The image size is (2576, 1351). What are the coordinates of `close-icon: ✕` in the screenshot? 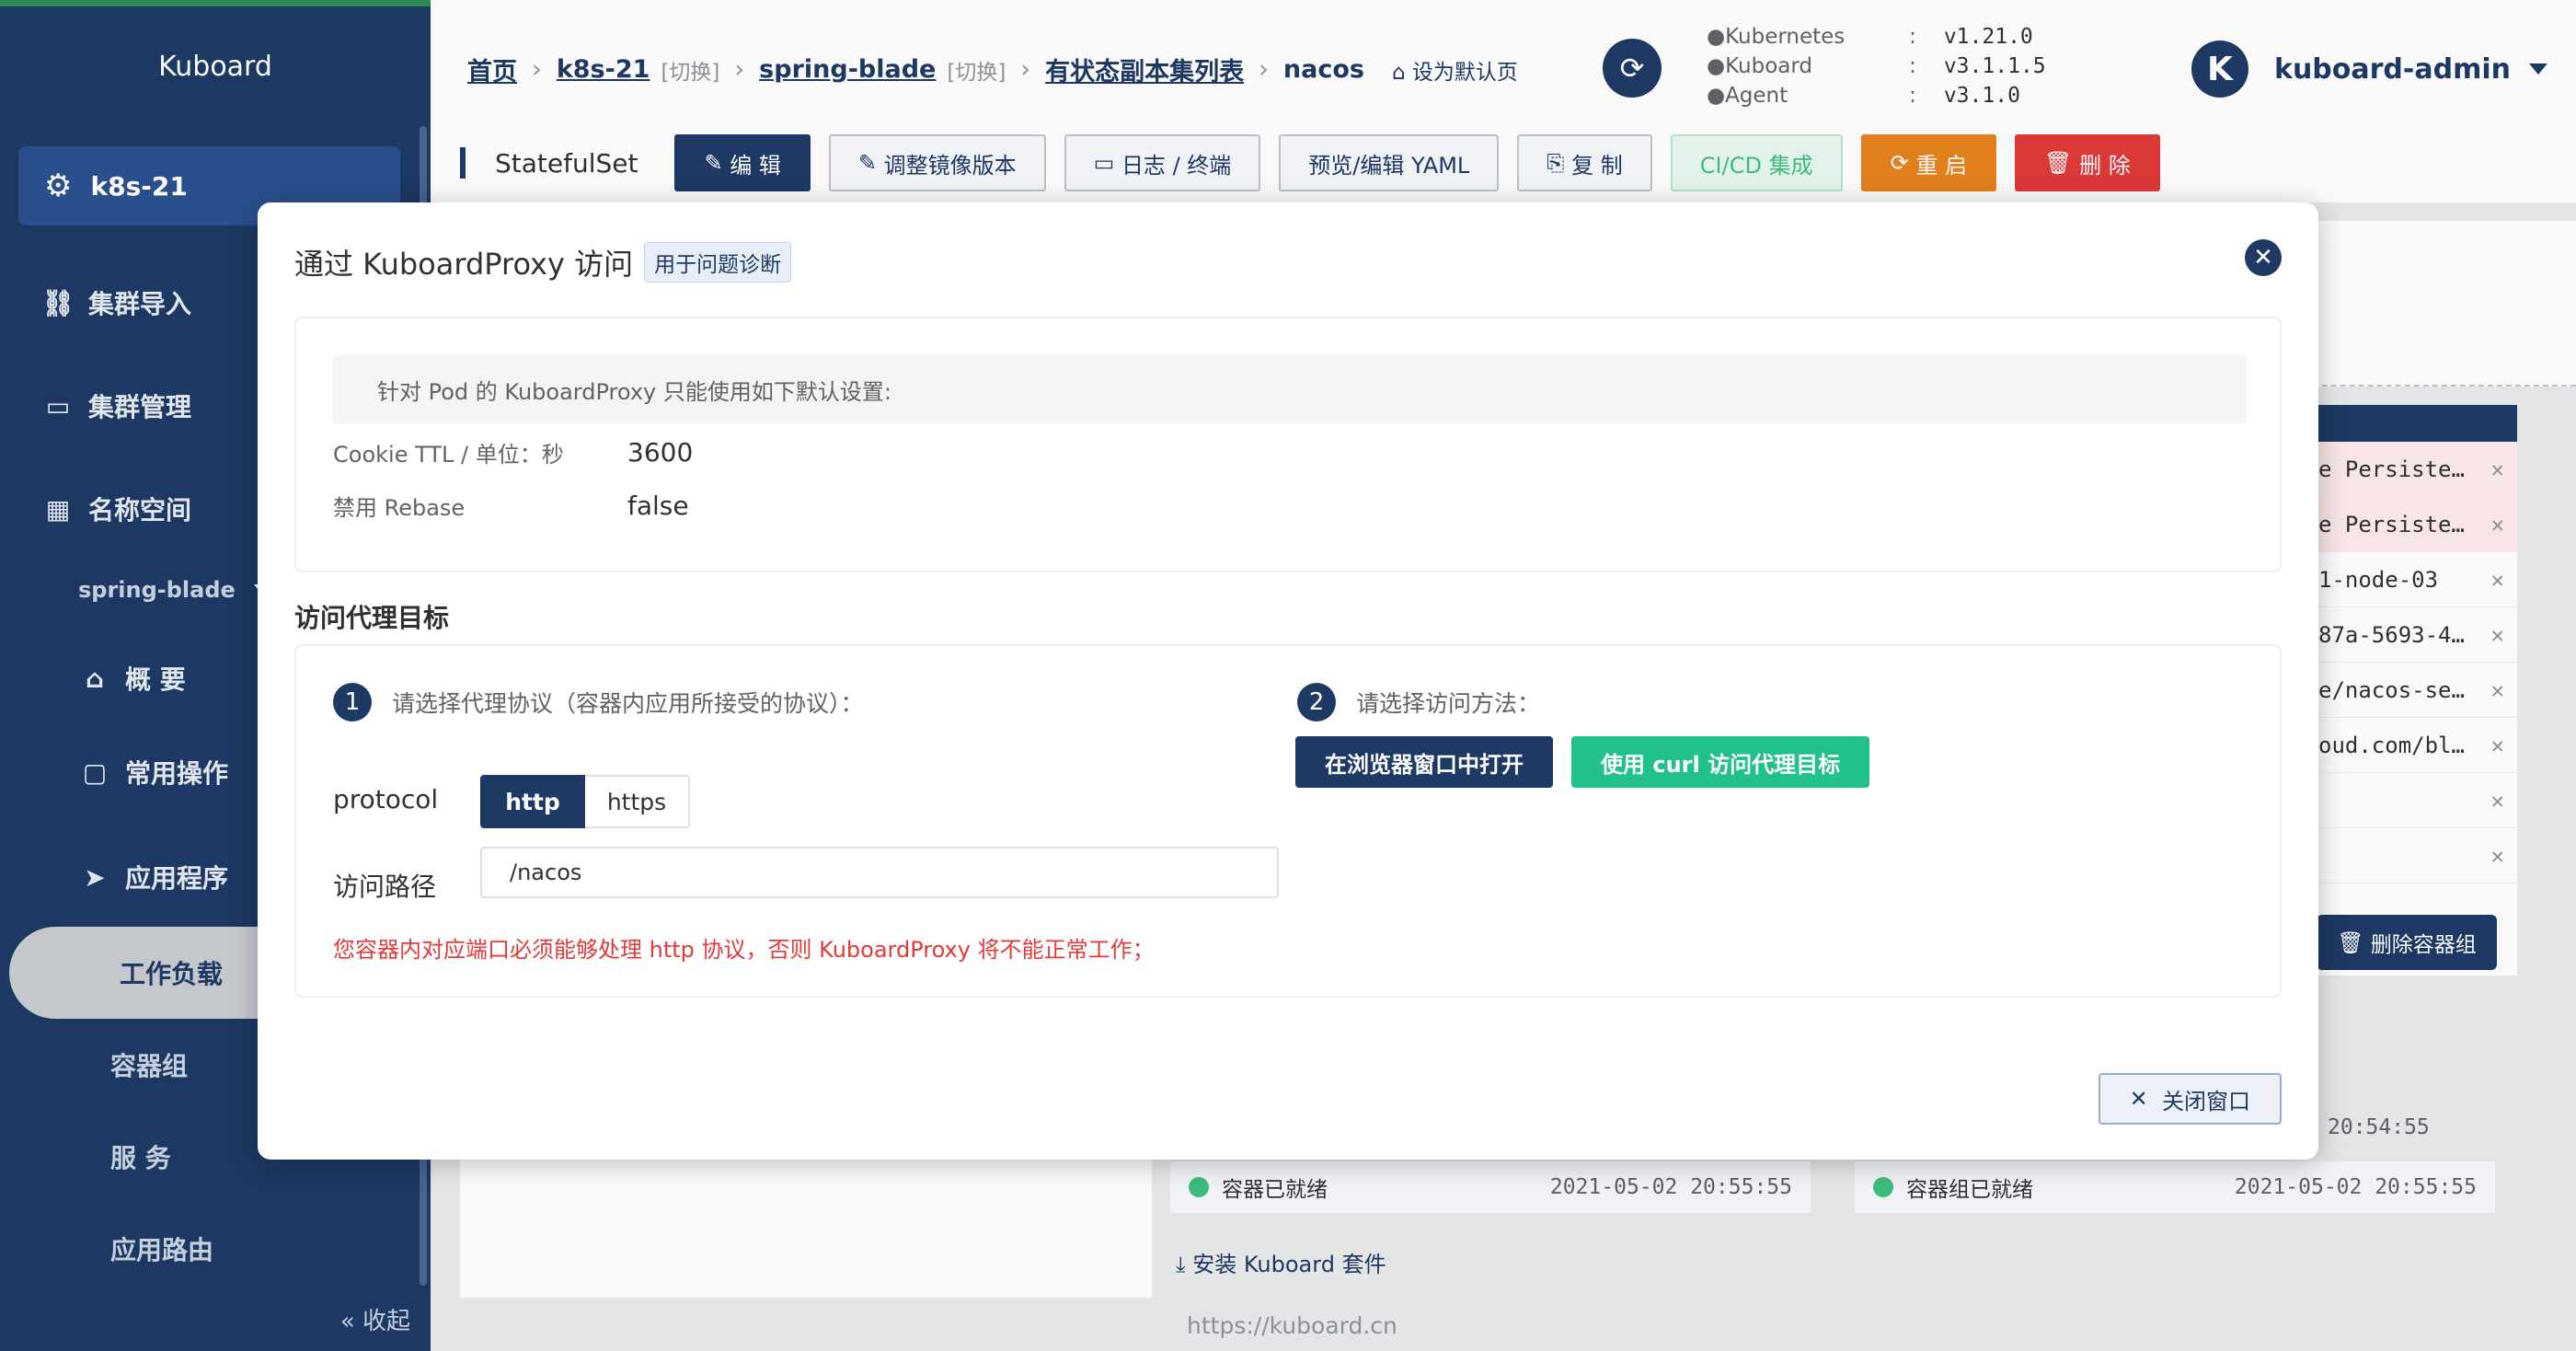 It's located at (2263, 257).